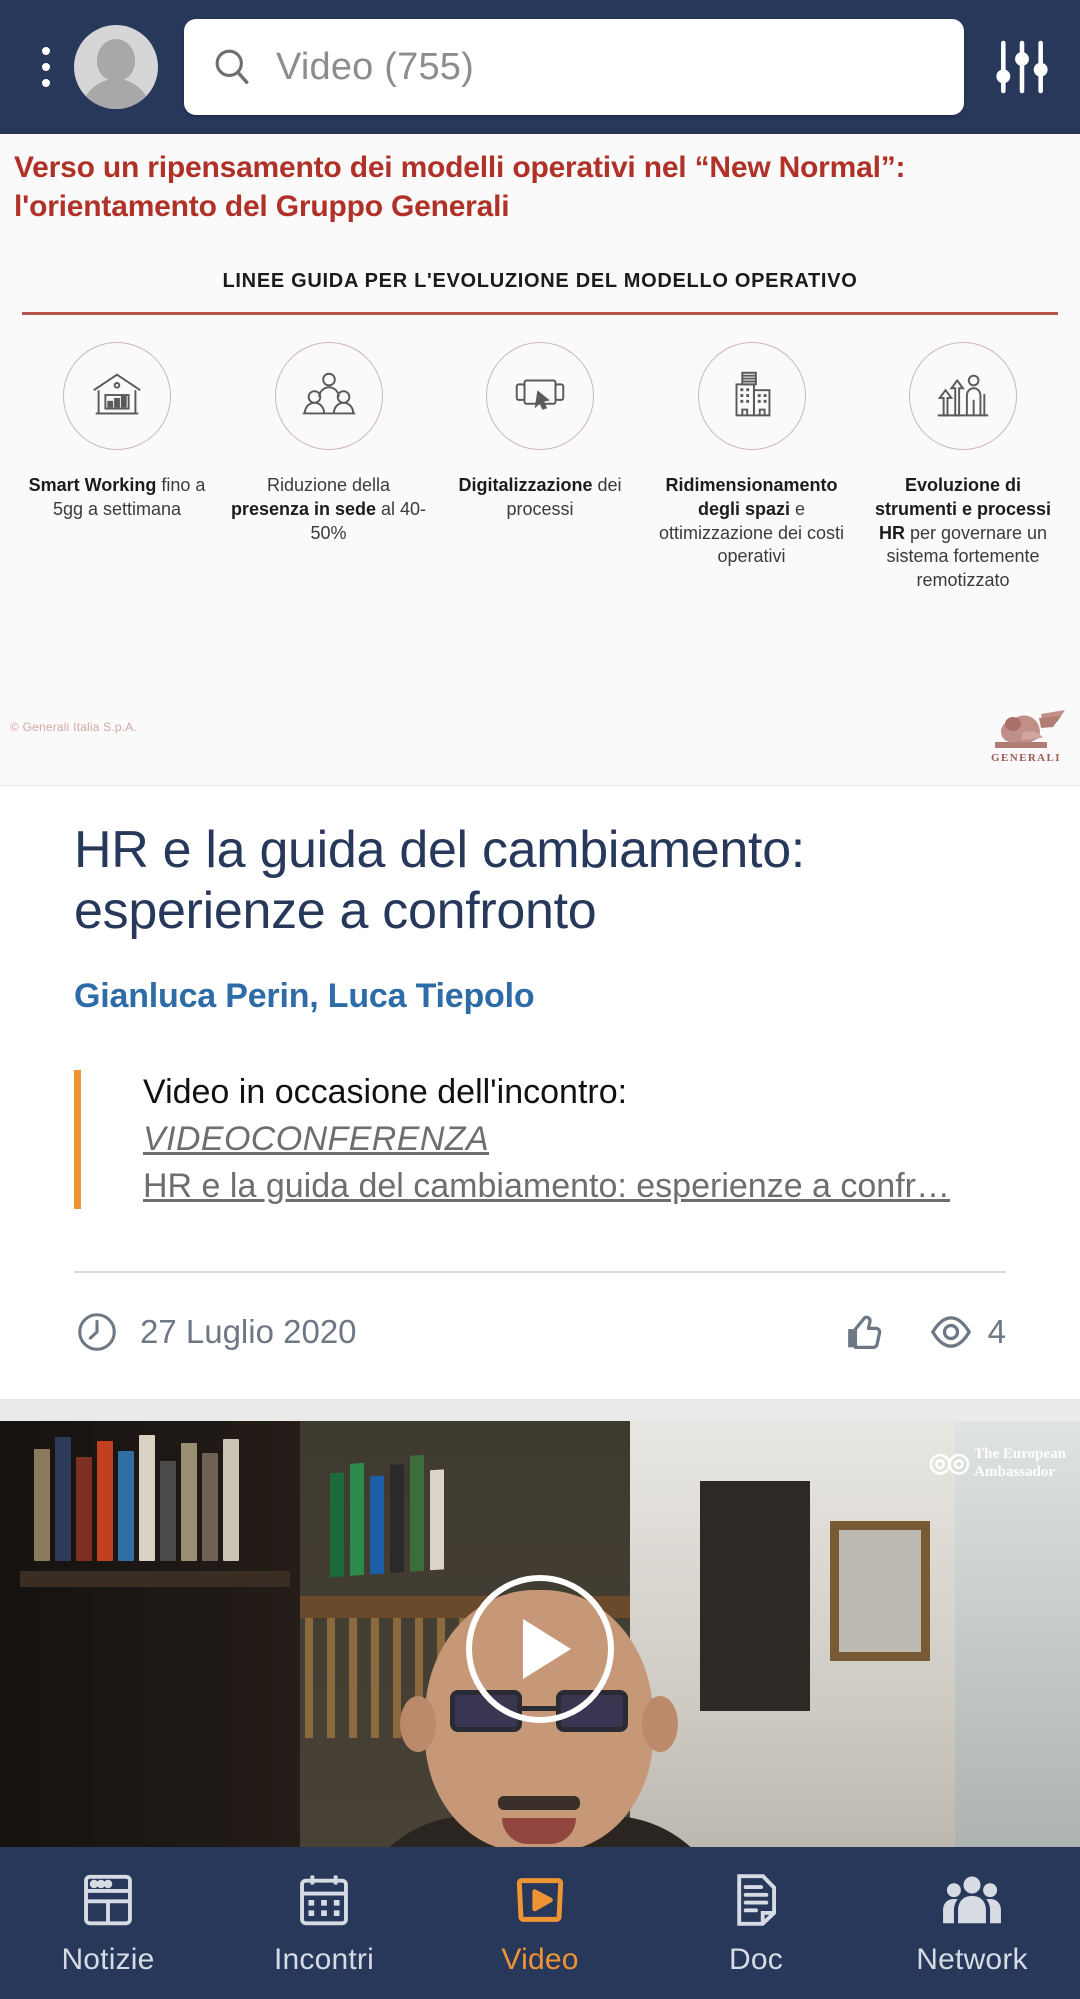 The image size is (1080, 1999). Describe the element at coordinates (540, 996) in the screenshot. I see `article-authors: Gianluca Perin, Luca Tiepolo` at that location.